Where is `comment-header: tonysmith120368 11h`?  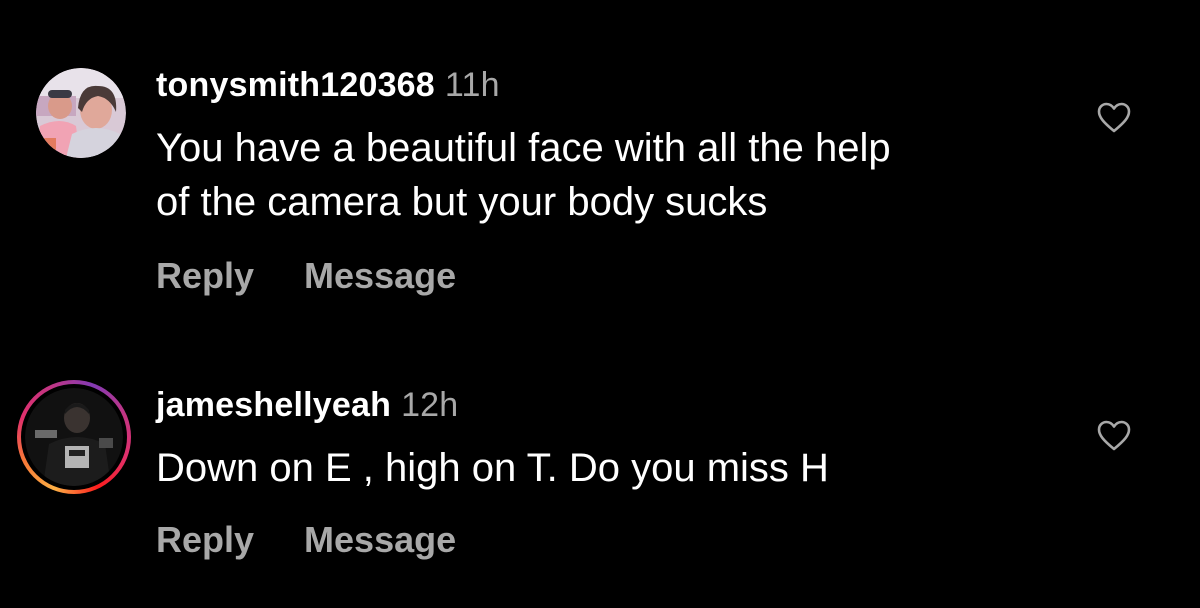
comment-header: tonysmith120368 11h is located at coordinates (328, 85).